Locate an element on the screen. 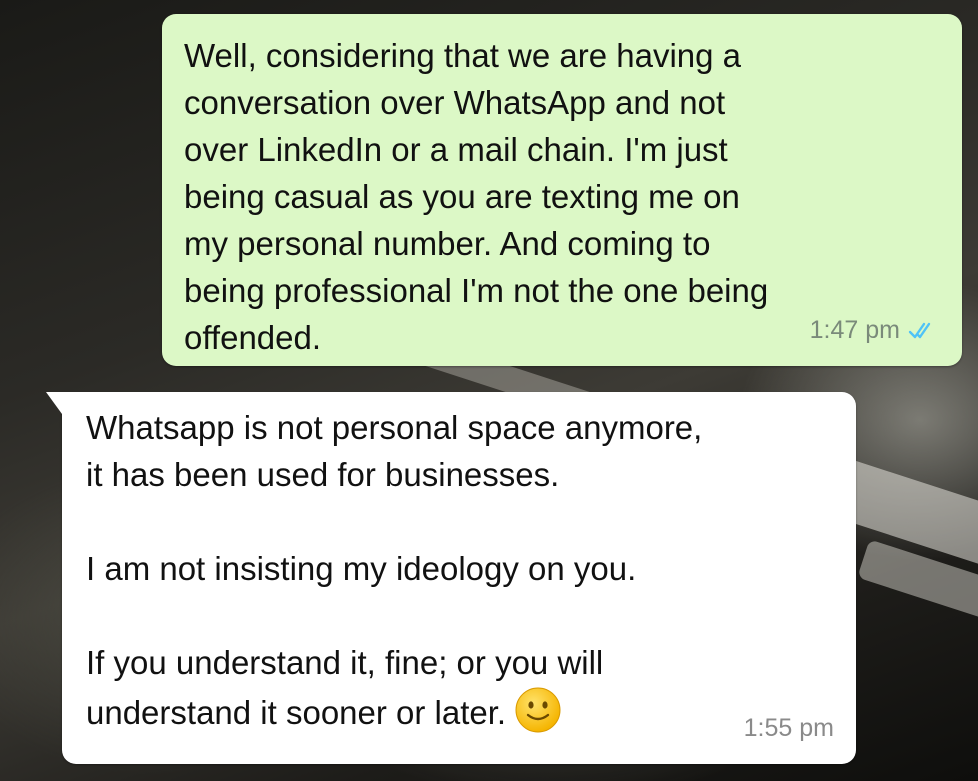 This screenshot has width=978, height=781. outgoing-message-meta: 1:47 pm is located at coordinates (873, 330).